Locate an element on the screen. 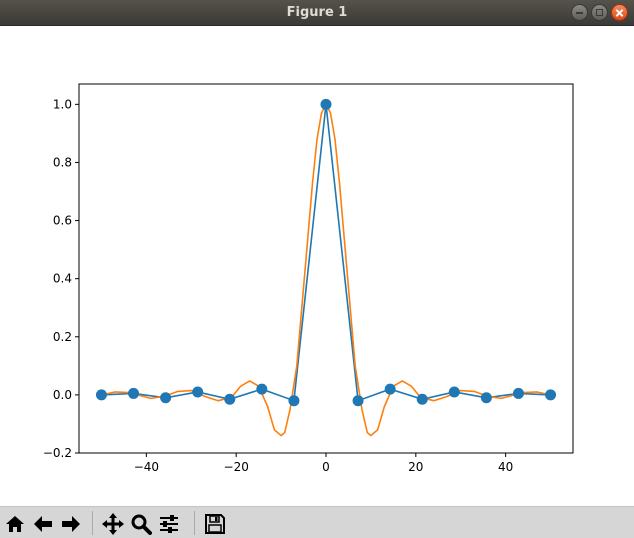 The image size is (634, 538). y-tick-label: 1.0 is located at coordinates (62, 104).